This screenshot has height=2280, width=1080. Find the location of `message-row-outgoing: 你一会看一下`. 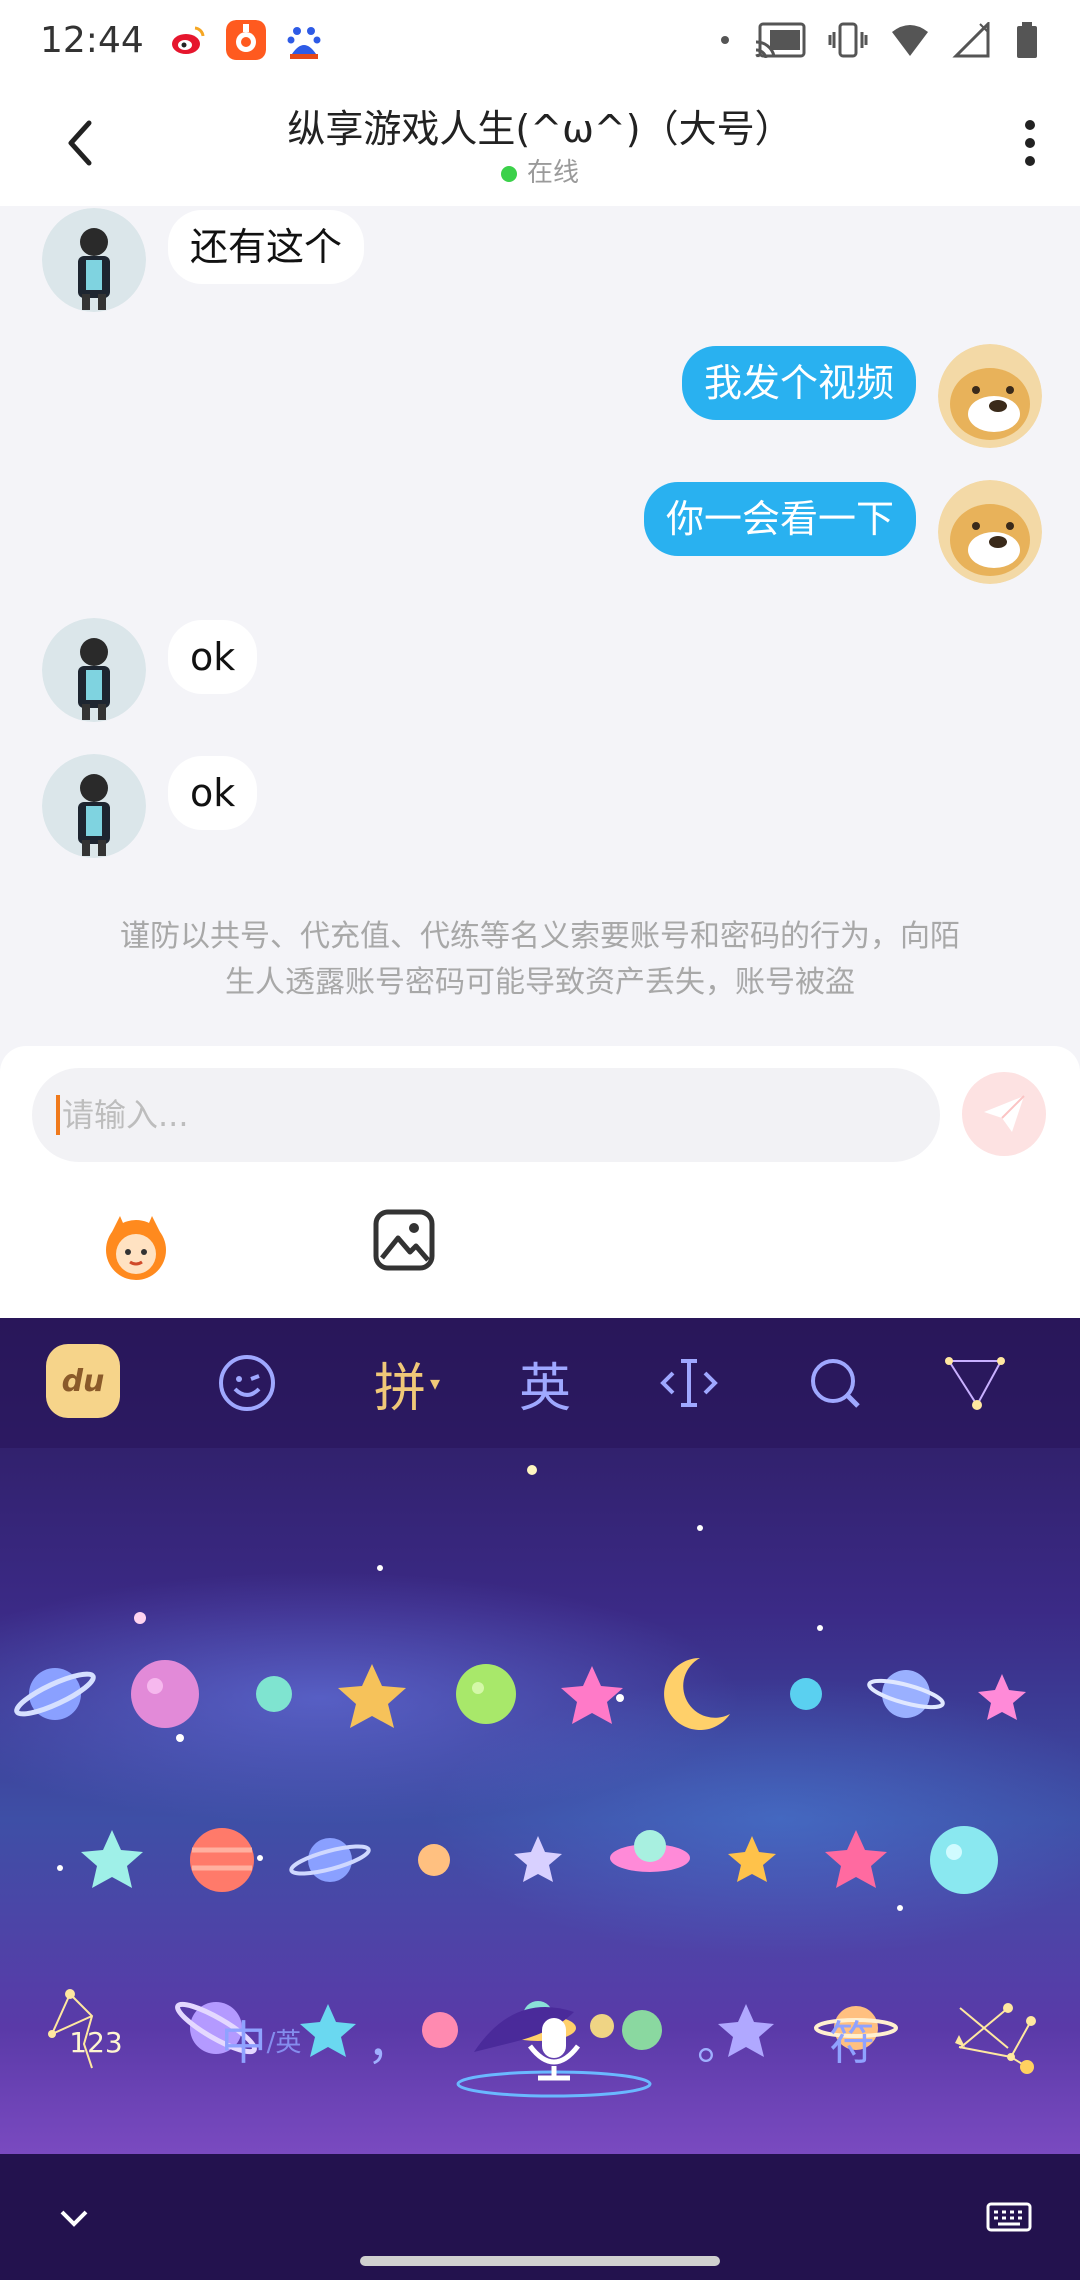

message-row-outgoing: 你一会看一下 is located at coordinates (842, 532).